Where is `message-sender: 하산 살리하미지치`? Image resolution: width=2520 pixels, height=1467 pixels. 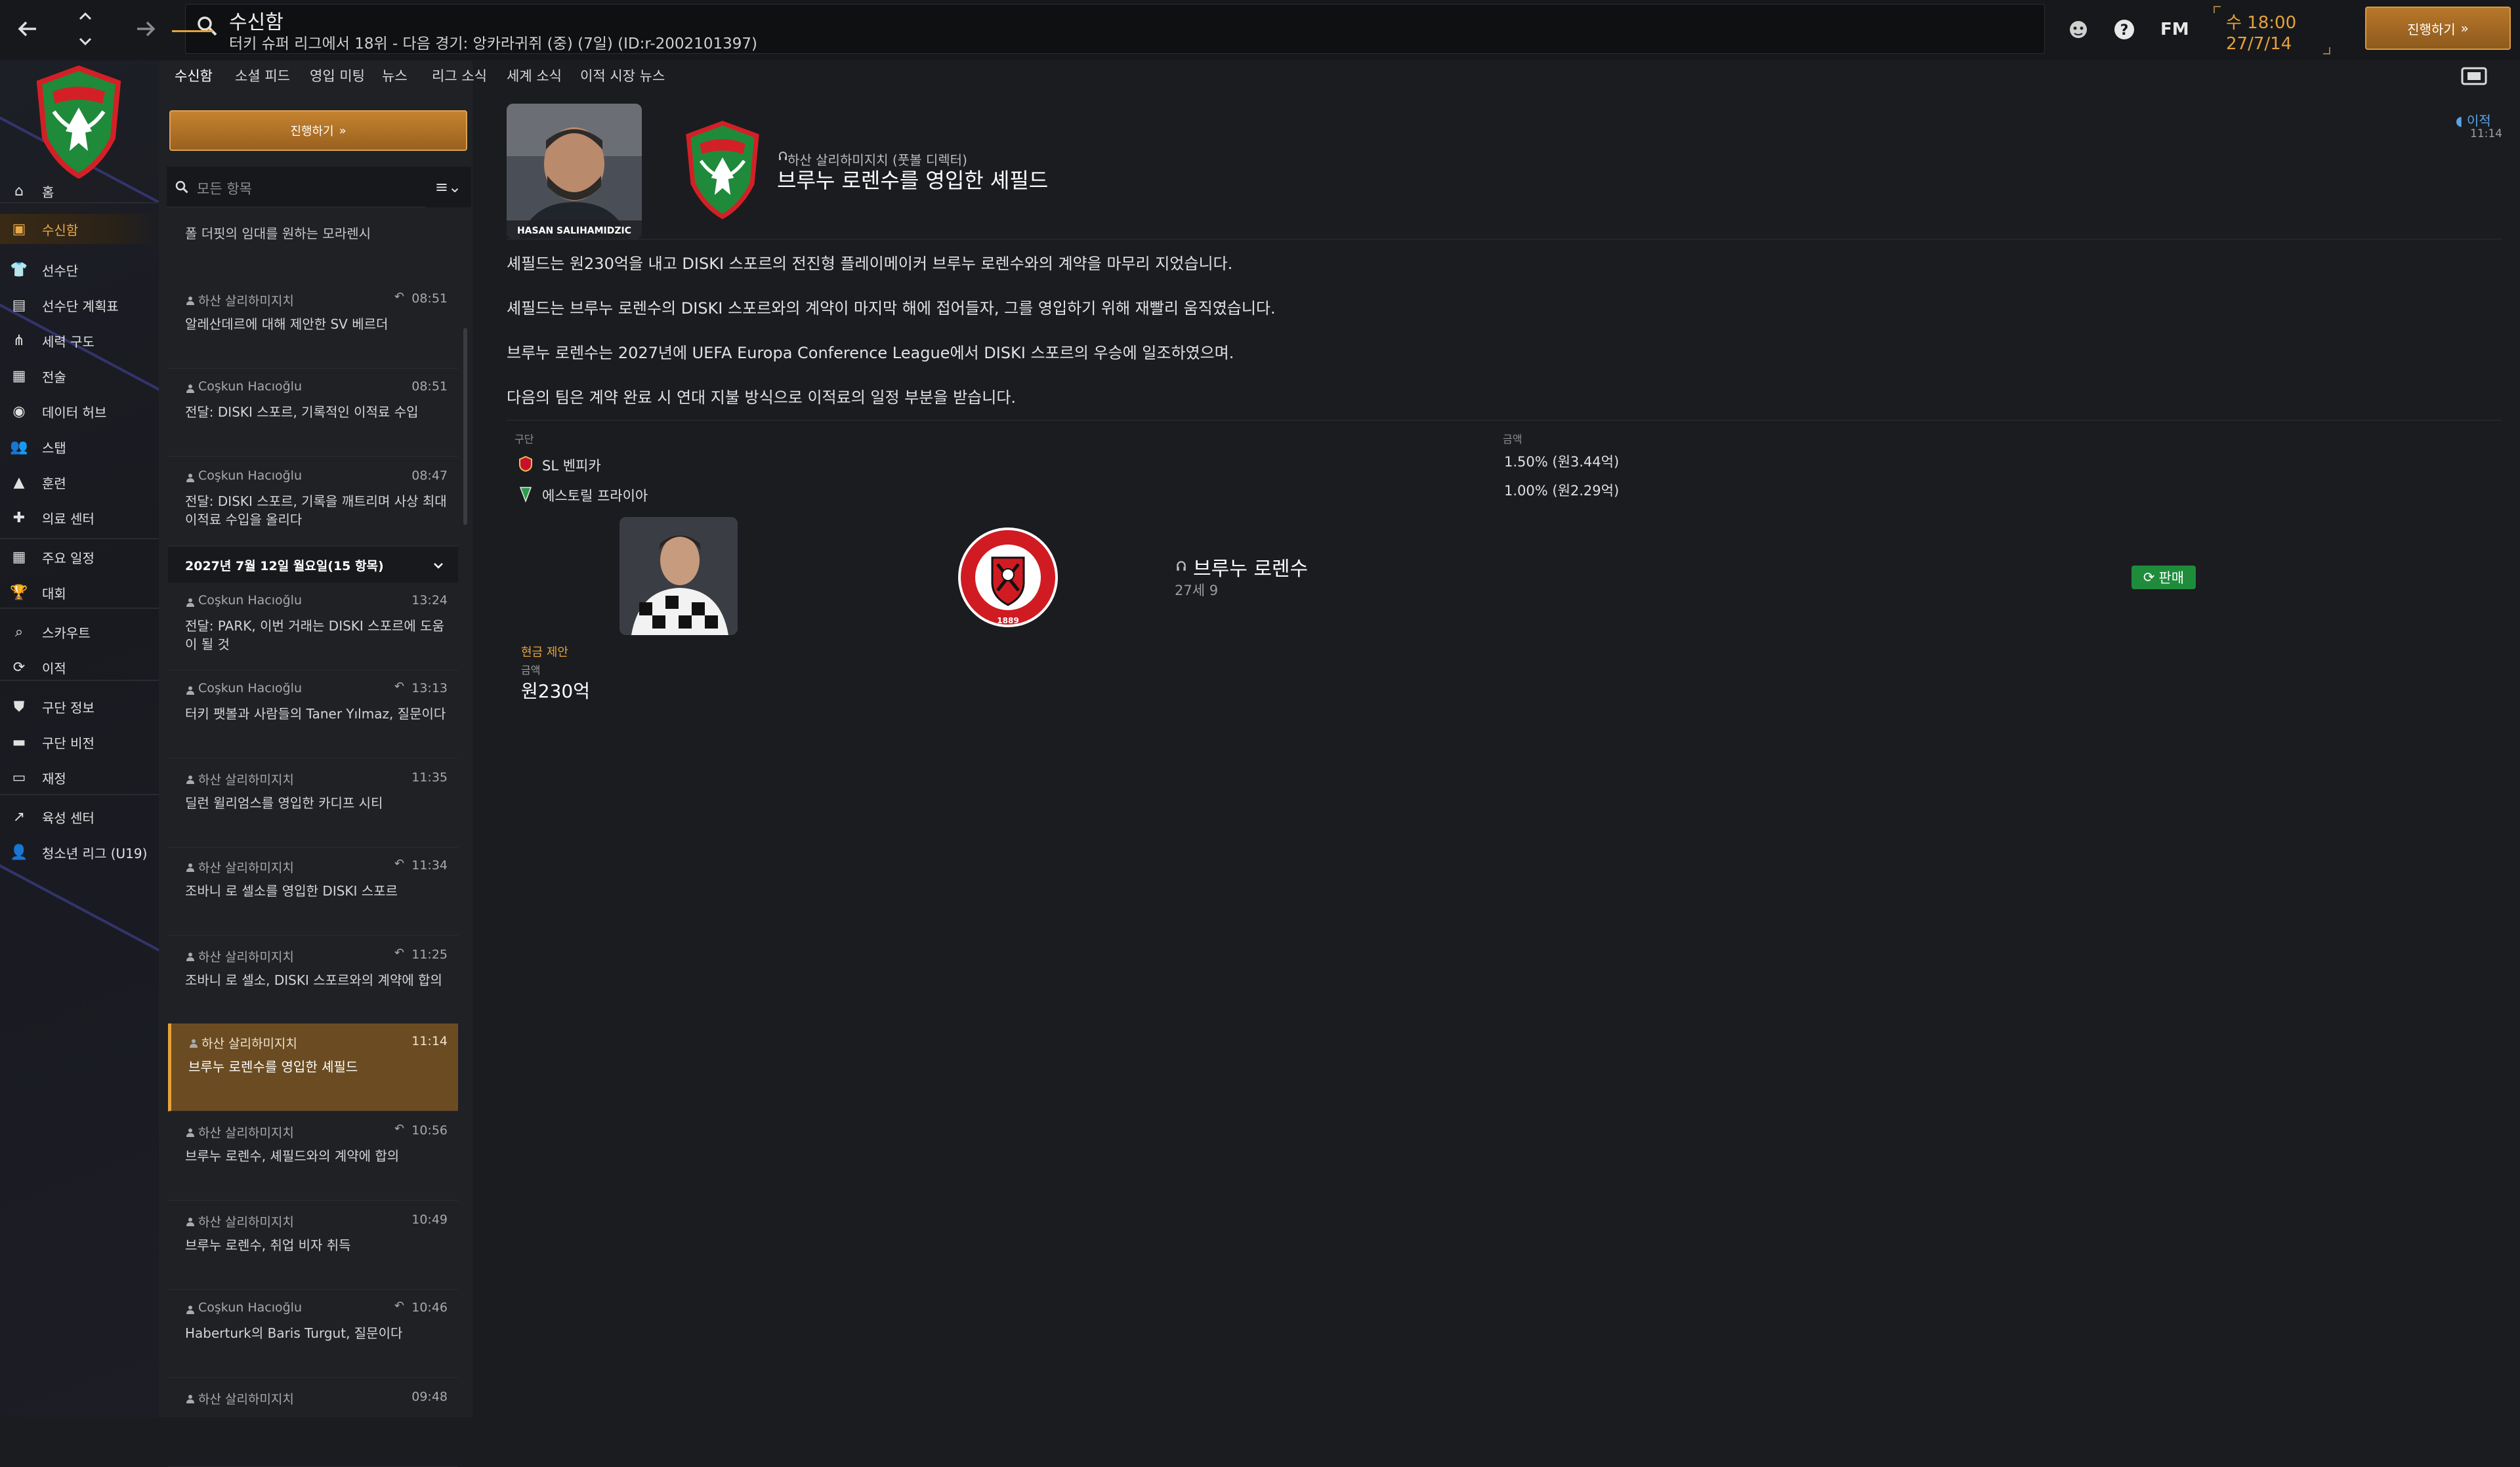 message-sender: 하산 살리하미지치 is located at coordinates (246, 957).